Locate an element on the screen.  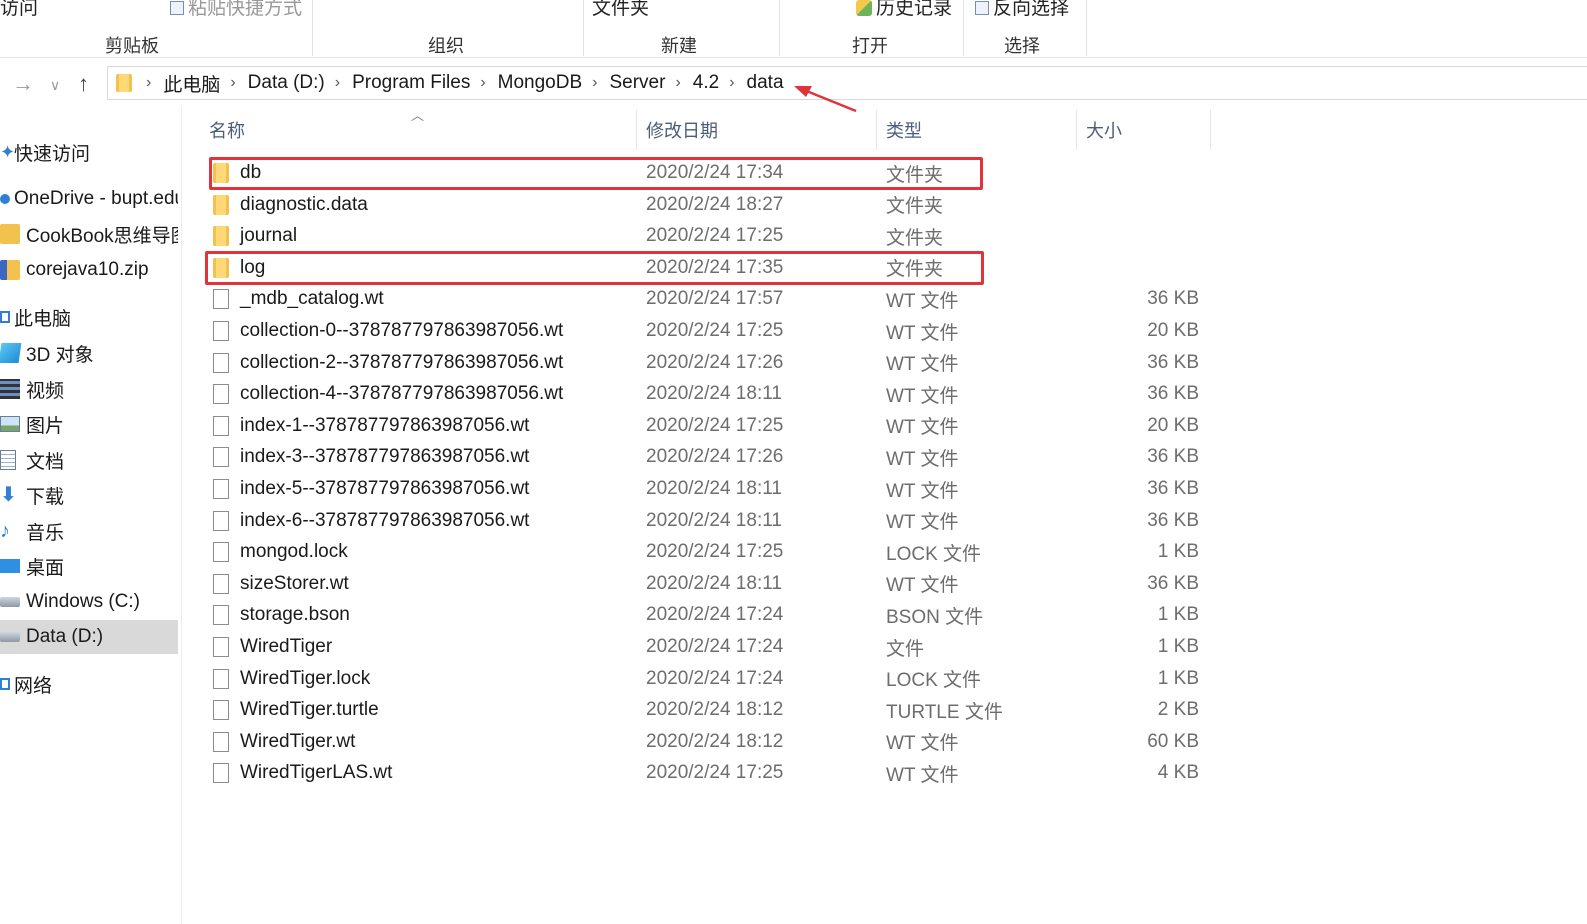
sidebar-item-desktop: 桌面 is located at coordinates (89, 566).